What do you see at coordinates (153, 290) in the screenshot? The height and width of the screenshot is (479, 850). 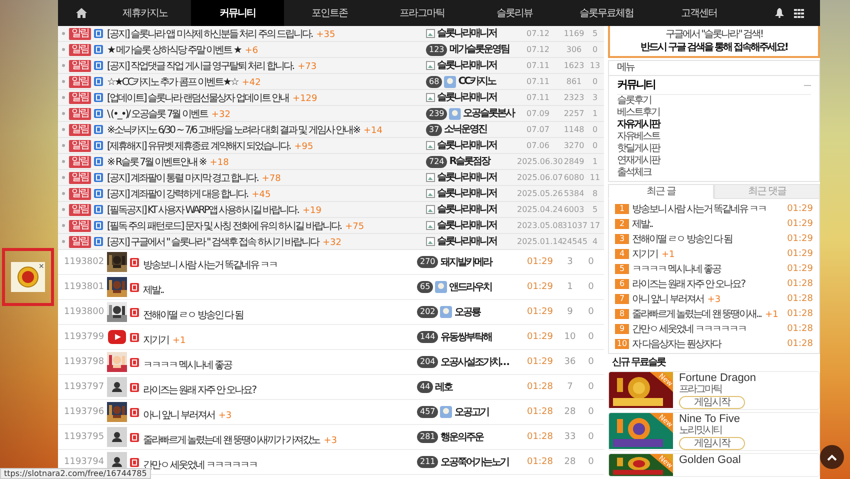 I see `post-title: 제발..` at bounding box center [153, 290].